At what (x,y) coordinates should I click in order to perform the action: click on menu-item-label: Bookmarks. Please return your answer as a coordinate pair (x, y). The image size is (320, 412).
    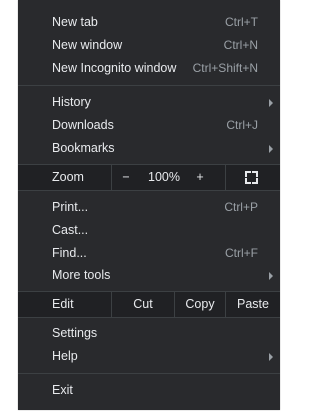
    Looking at the image, I should click on (83, 148).